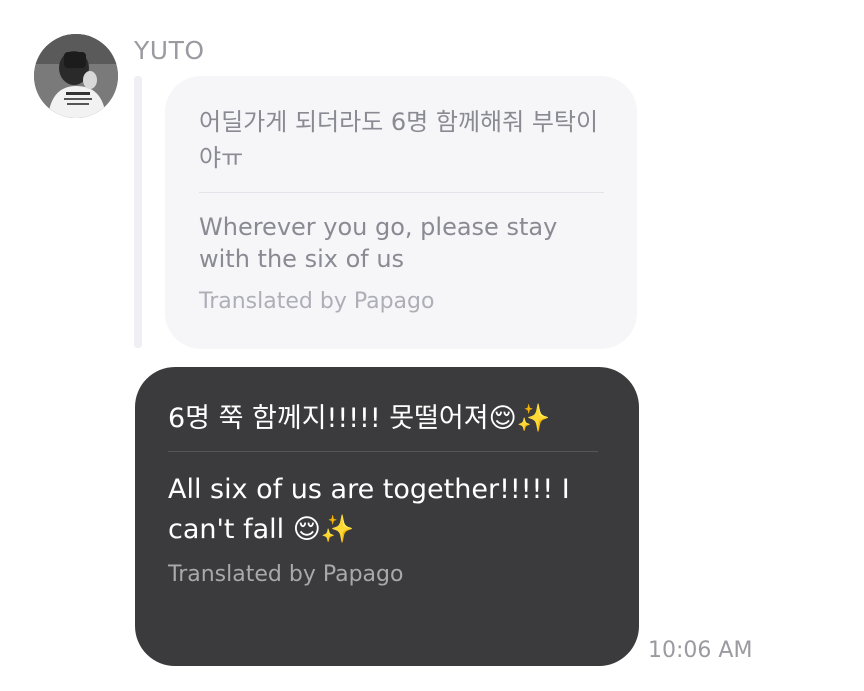 This screenshot has height=691, width=864. Describe the element at coordinates (138, 212) in the screenshot. I see `message-group-bar` at that location.